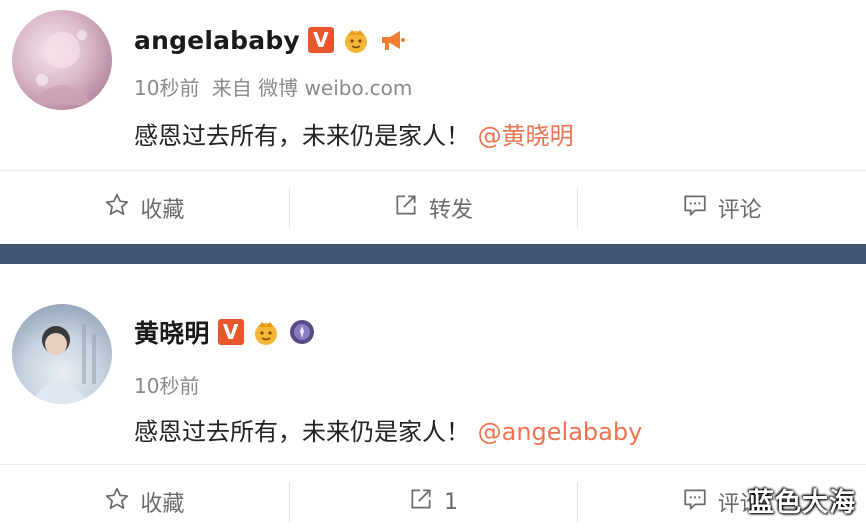 The height and width of the screenshot is (529, 866). What do you see at coordinates (451, 502) in the screenshot?
I see `repost-count: 1` at bounding box center [451, 502].